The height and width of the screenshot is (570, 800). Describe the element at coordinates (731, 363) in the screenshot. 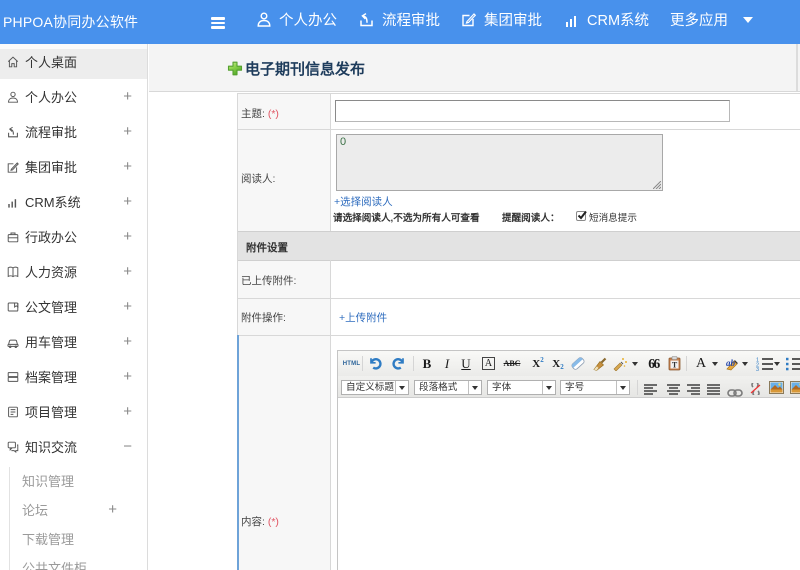

I see `svg-text: ab` at that location.